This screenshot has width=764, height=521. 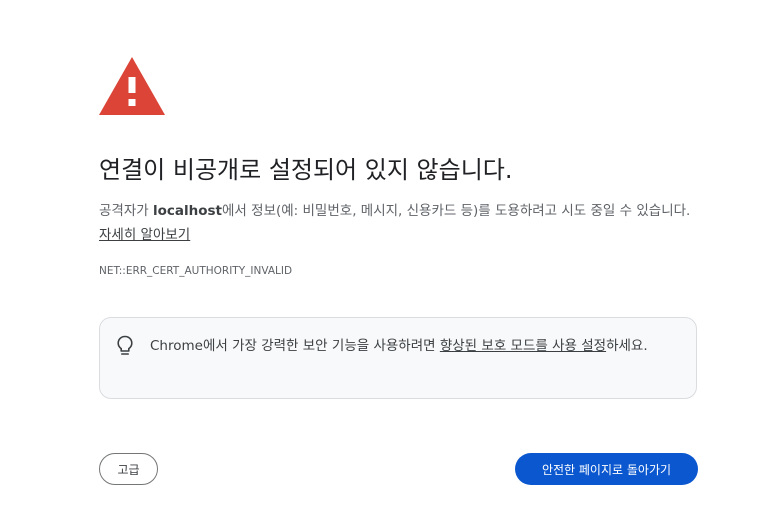 What do you see at coordinates (128, 469) in the screenshot?
I see `advanced-button: 고급` at bounding box center [128, 469].